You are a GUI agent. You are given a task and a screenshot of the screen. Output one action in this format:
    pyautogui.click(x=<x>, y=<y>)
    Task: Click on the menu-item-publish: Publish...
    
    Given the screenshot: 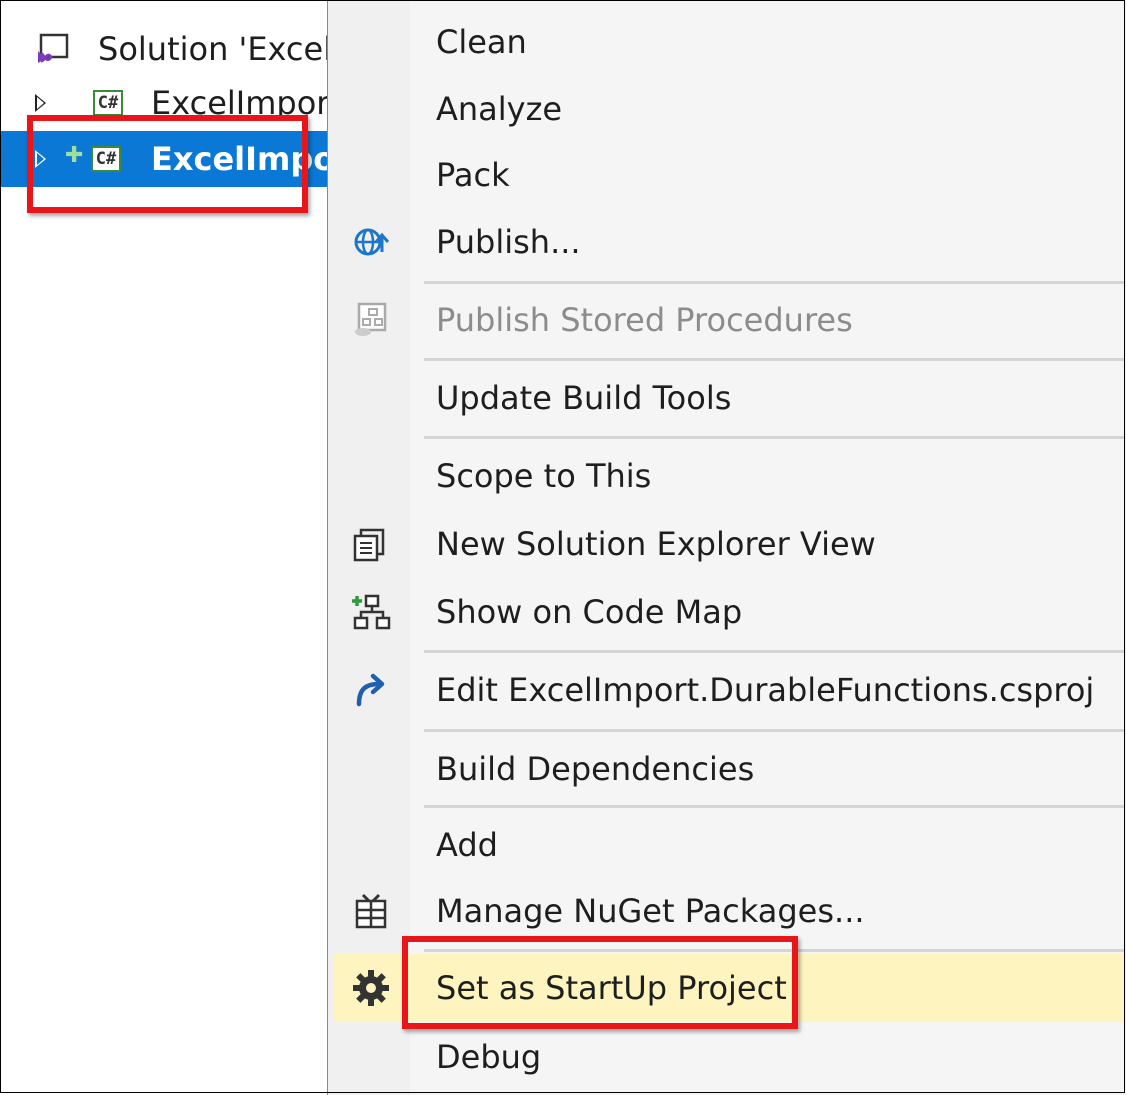 What is the action you would take?
    pyautogui.click(x=727, y=242)
    